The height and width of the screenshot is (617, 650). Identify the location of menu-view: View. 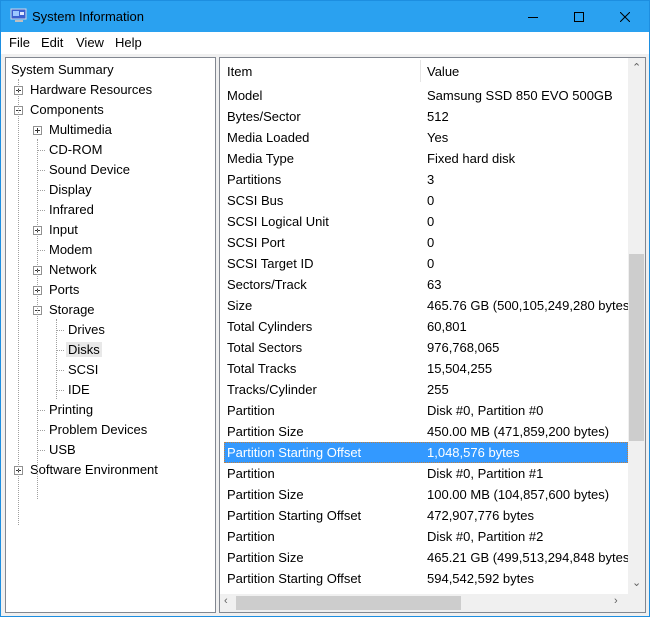
(90, 42).